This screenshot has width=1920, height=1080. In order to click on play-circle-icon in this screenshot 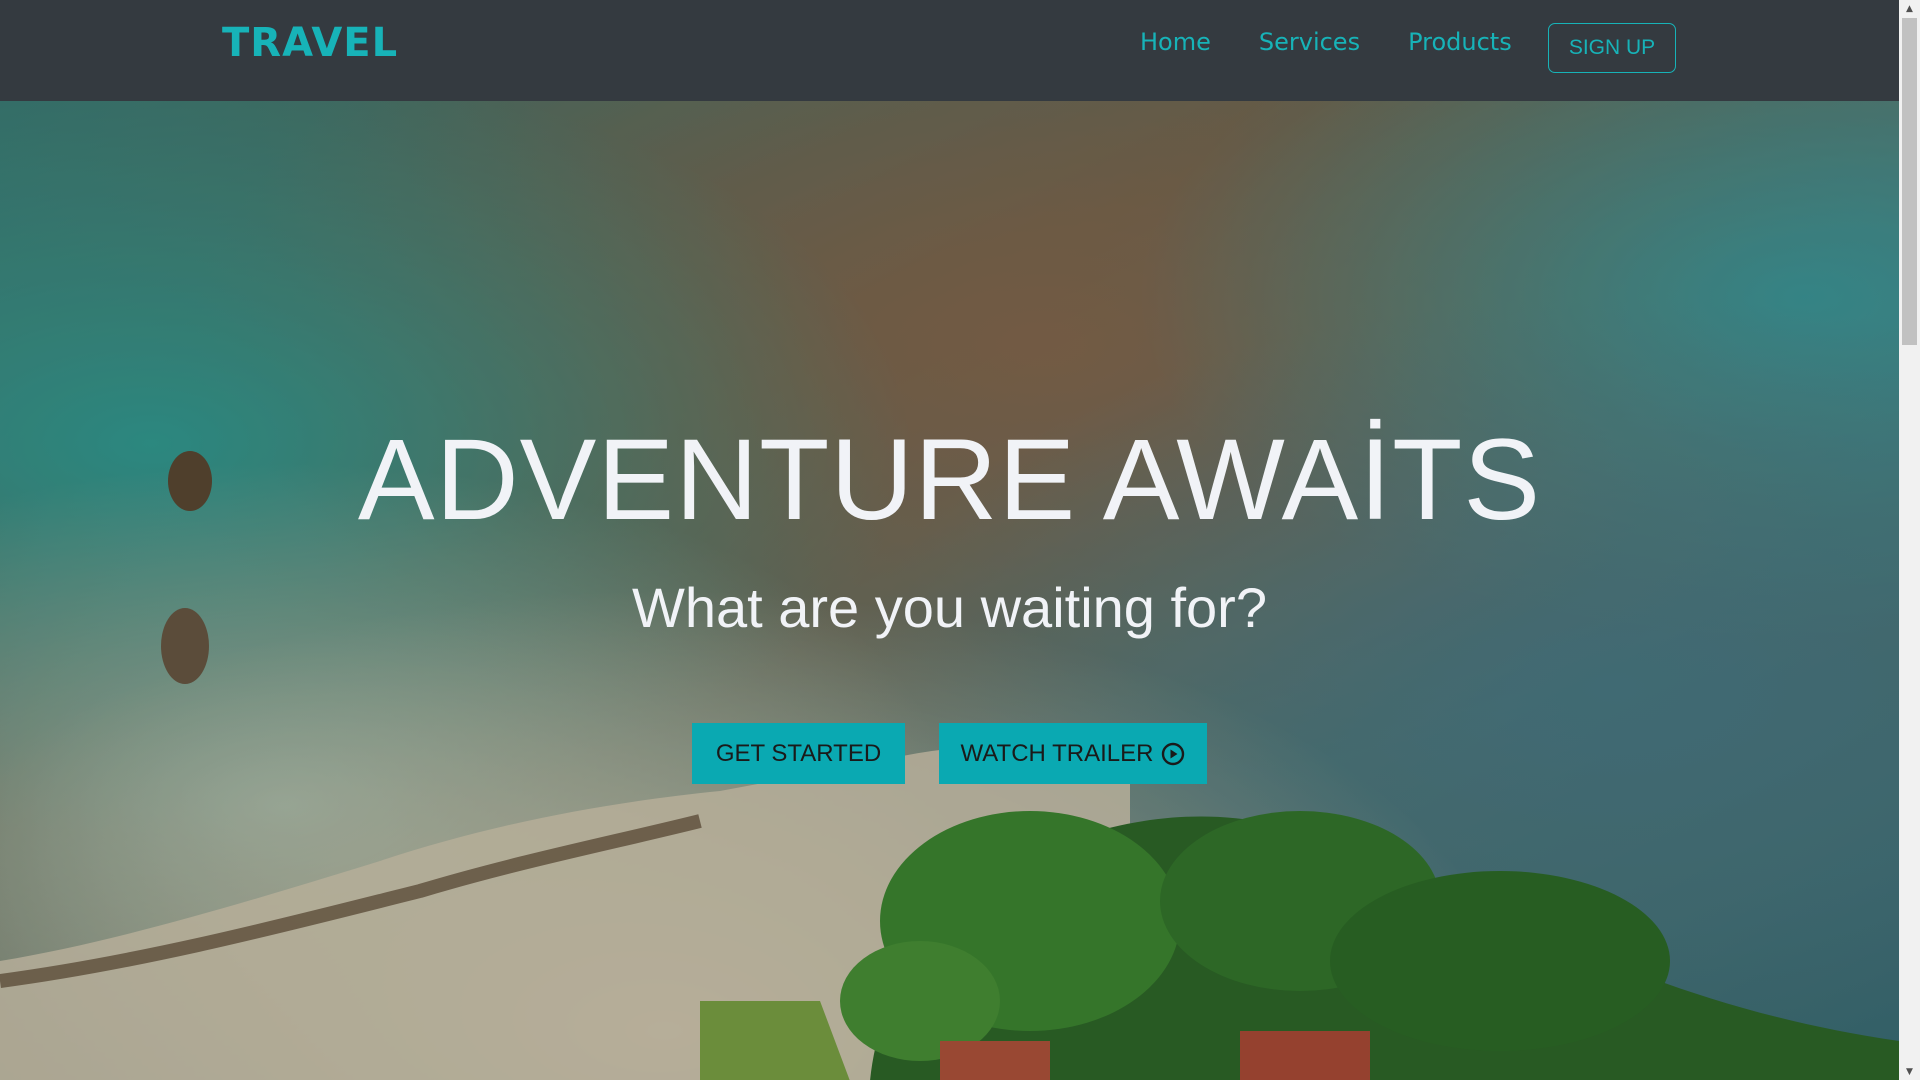, I will do `click(1173, 754)`.